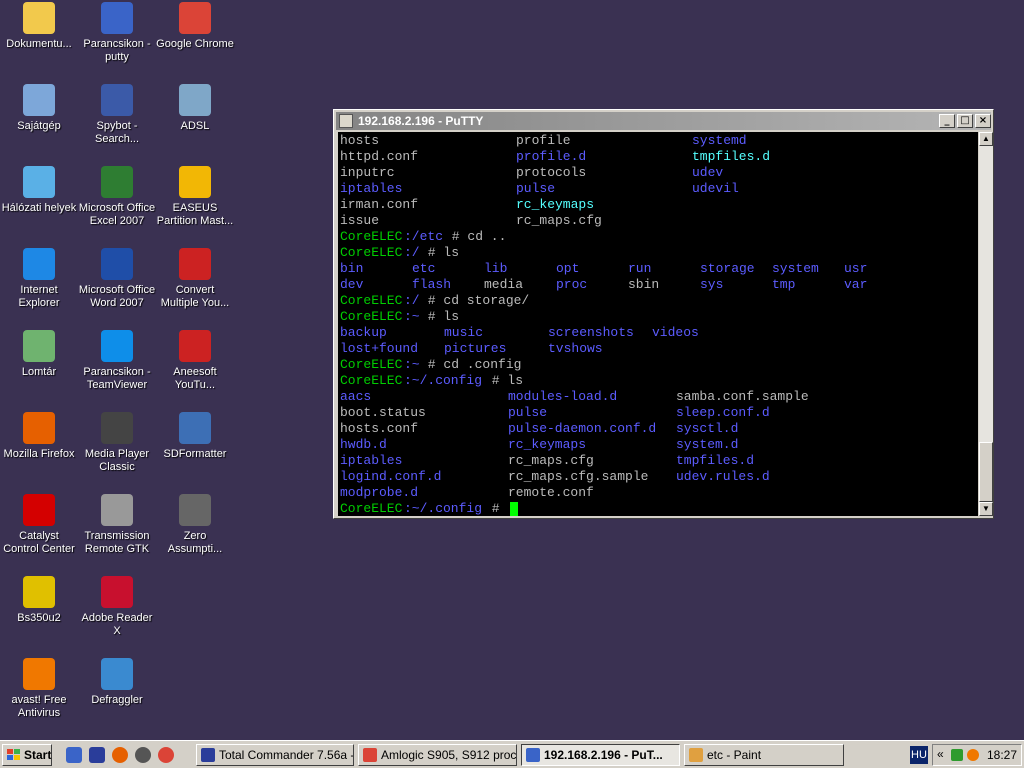  Describe the element at coordinates (117, 264) in the screenshot. I see `word-icon` at that location.